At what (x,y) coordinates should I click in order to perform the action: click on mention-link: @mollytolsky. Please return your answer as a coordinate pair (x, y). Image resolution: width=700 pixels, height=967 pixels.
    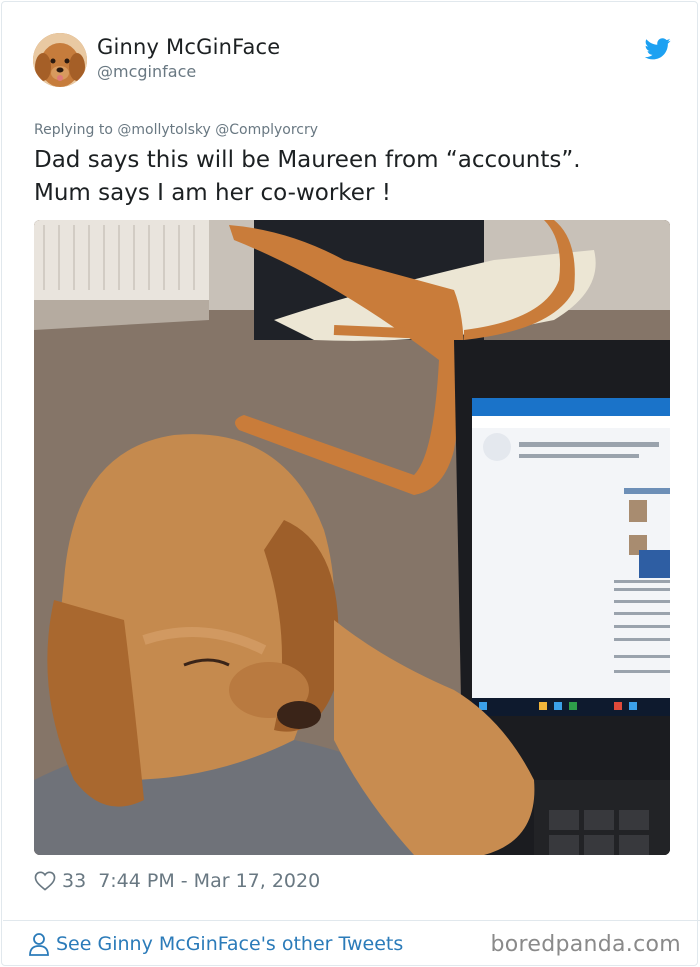
    Looking at the image, I should click on (163, 130).